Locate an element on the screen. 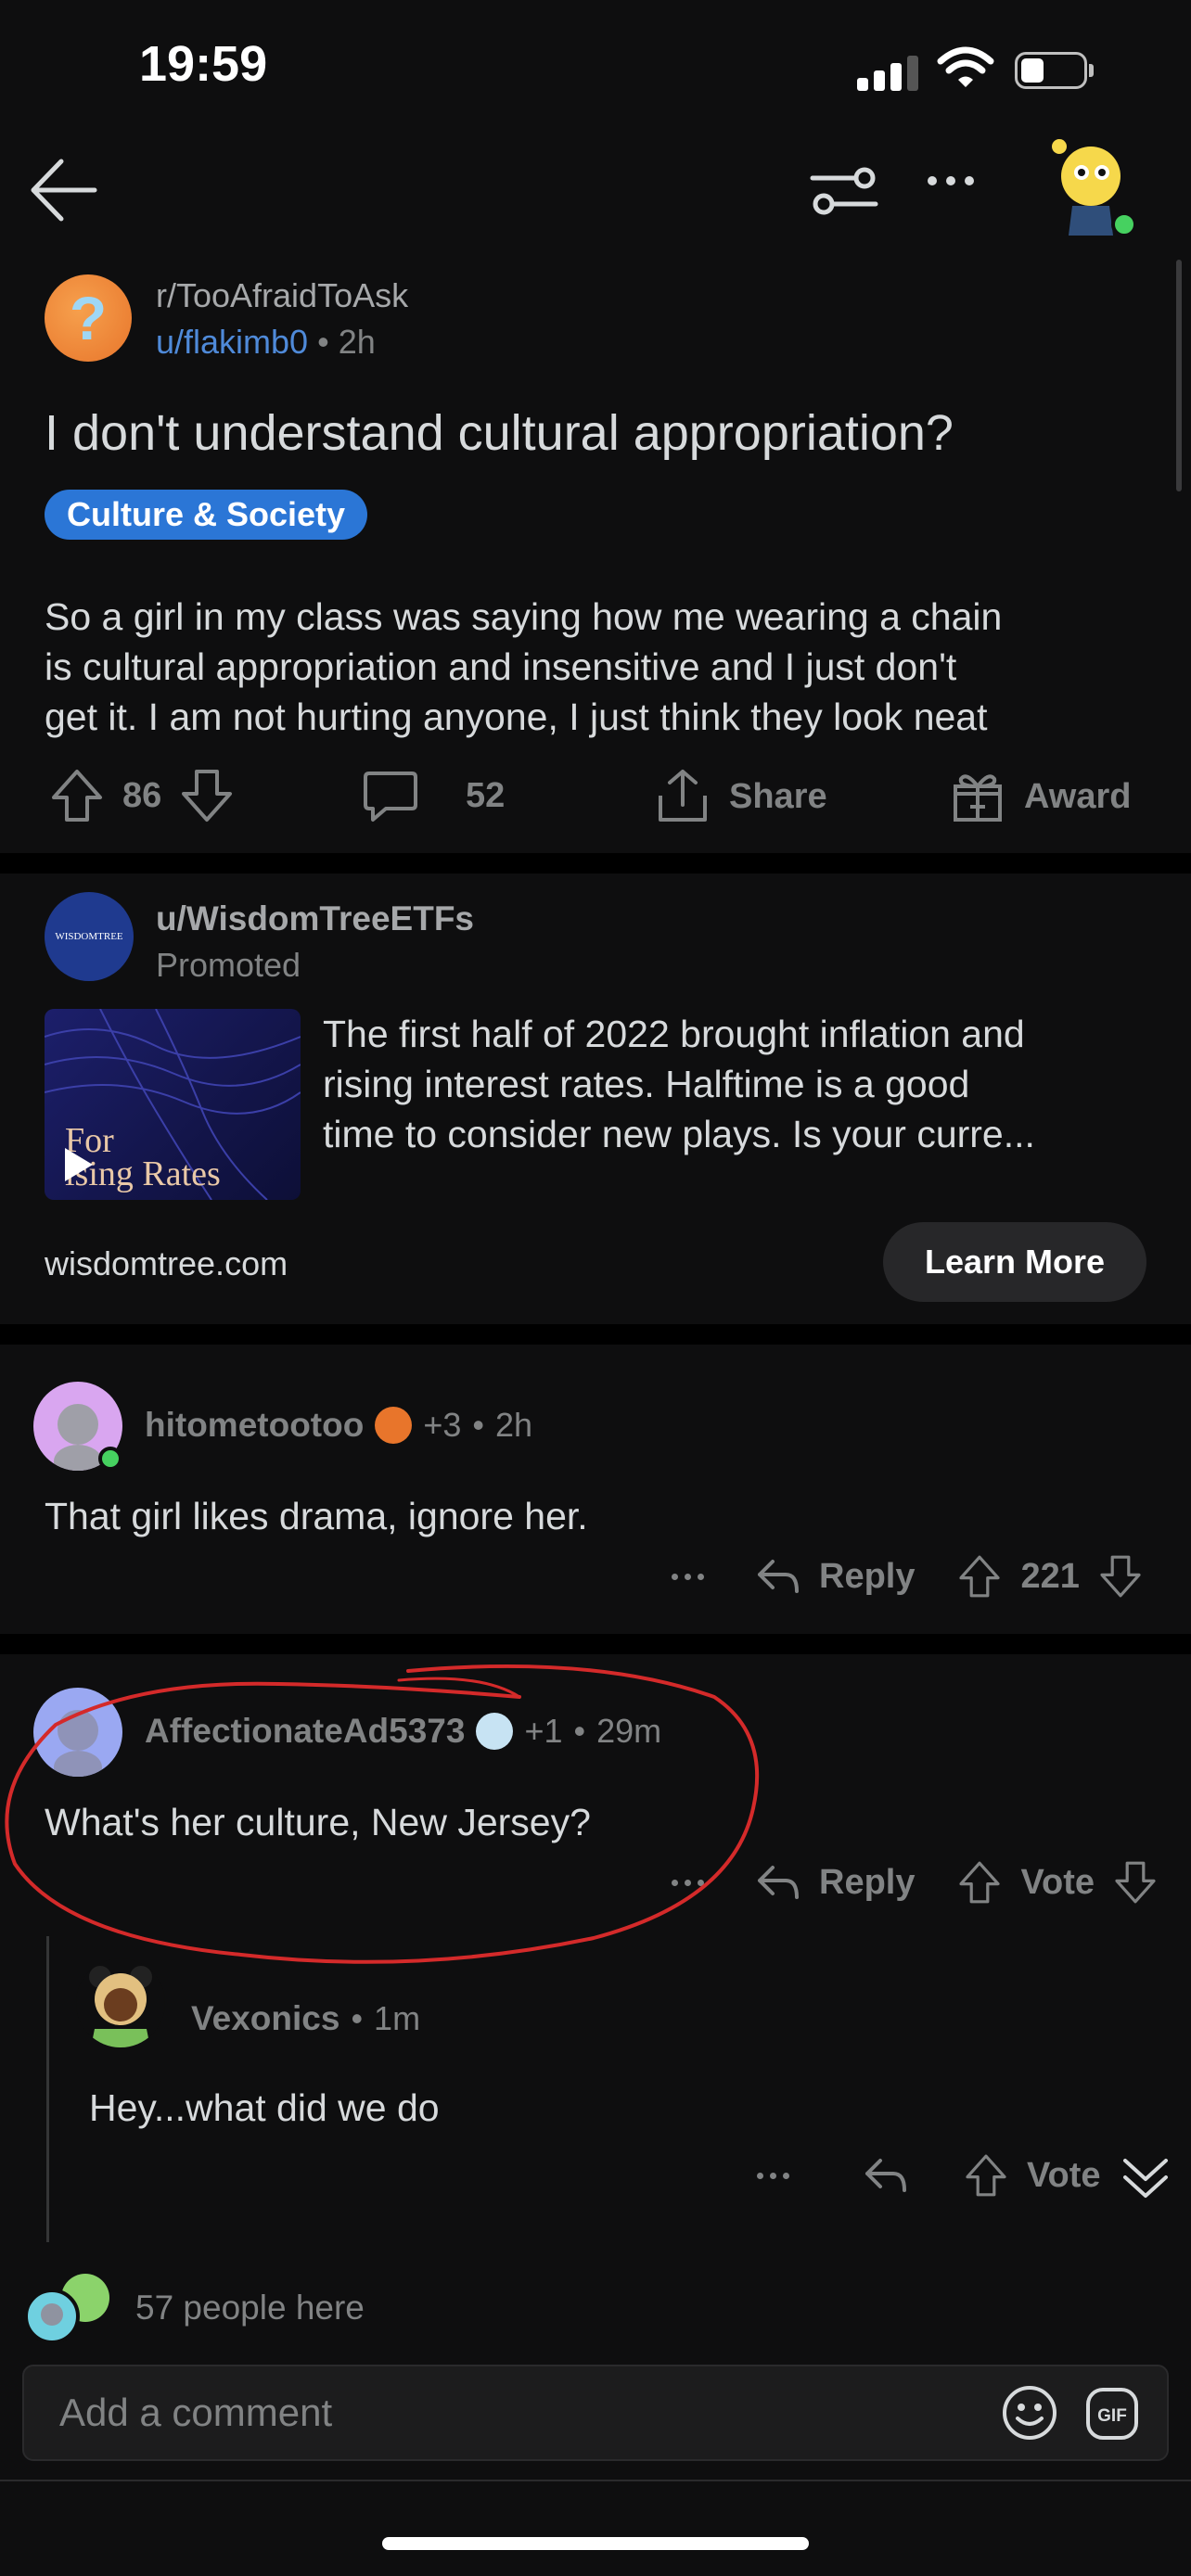 Image resolution: width=1191 pixels, height=2576 pixels. collapse-chevron-icon is located at coordinates (1146, 2175).